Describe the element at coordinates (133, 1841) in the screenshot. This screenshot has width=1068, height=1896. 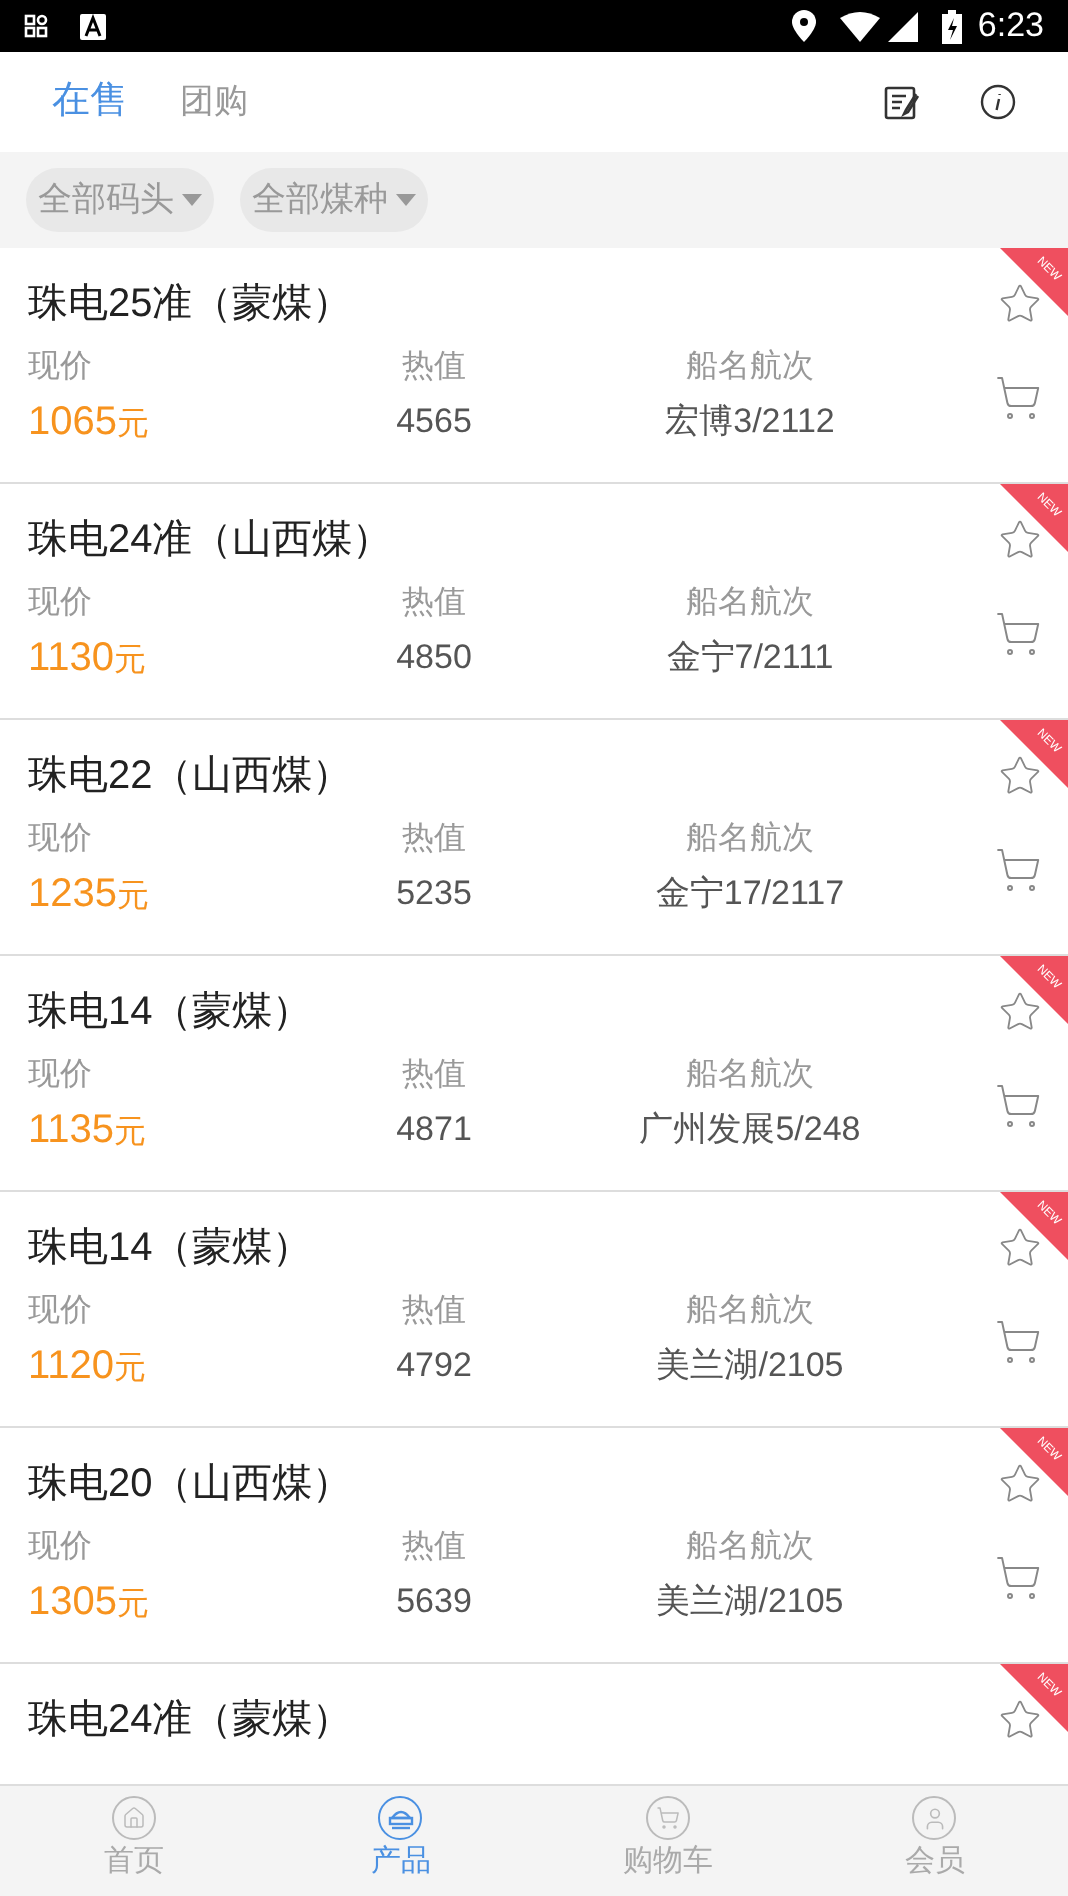
I see `nav-tab: 首页` at that location.